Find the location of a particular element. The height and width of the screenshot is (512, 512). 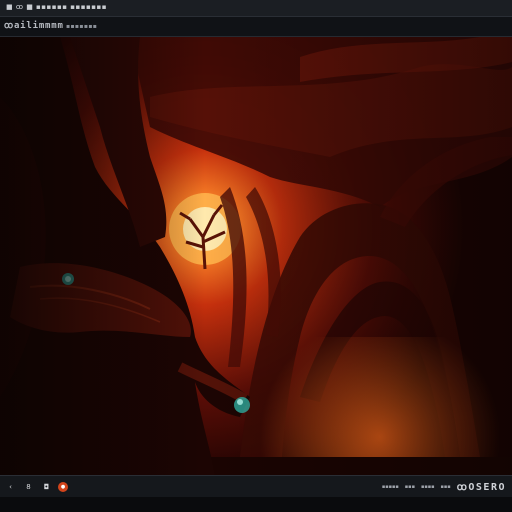

status-text-3: ▪▪▪▪ is located at coordinates (427, 487).